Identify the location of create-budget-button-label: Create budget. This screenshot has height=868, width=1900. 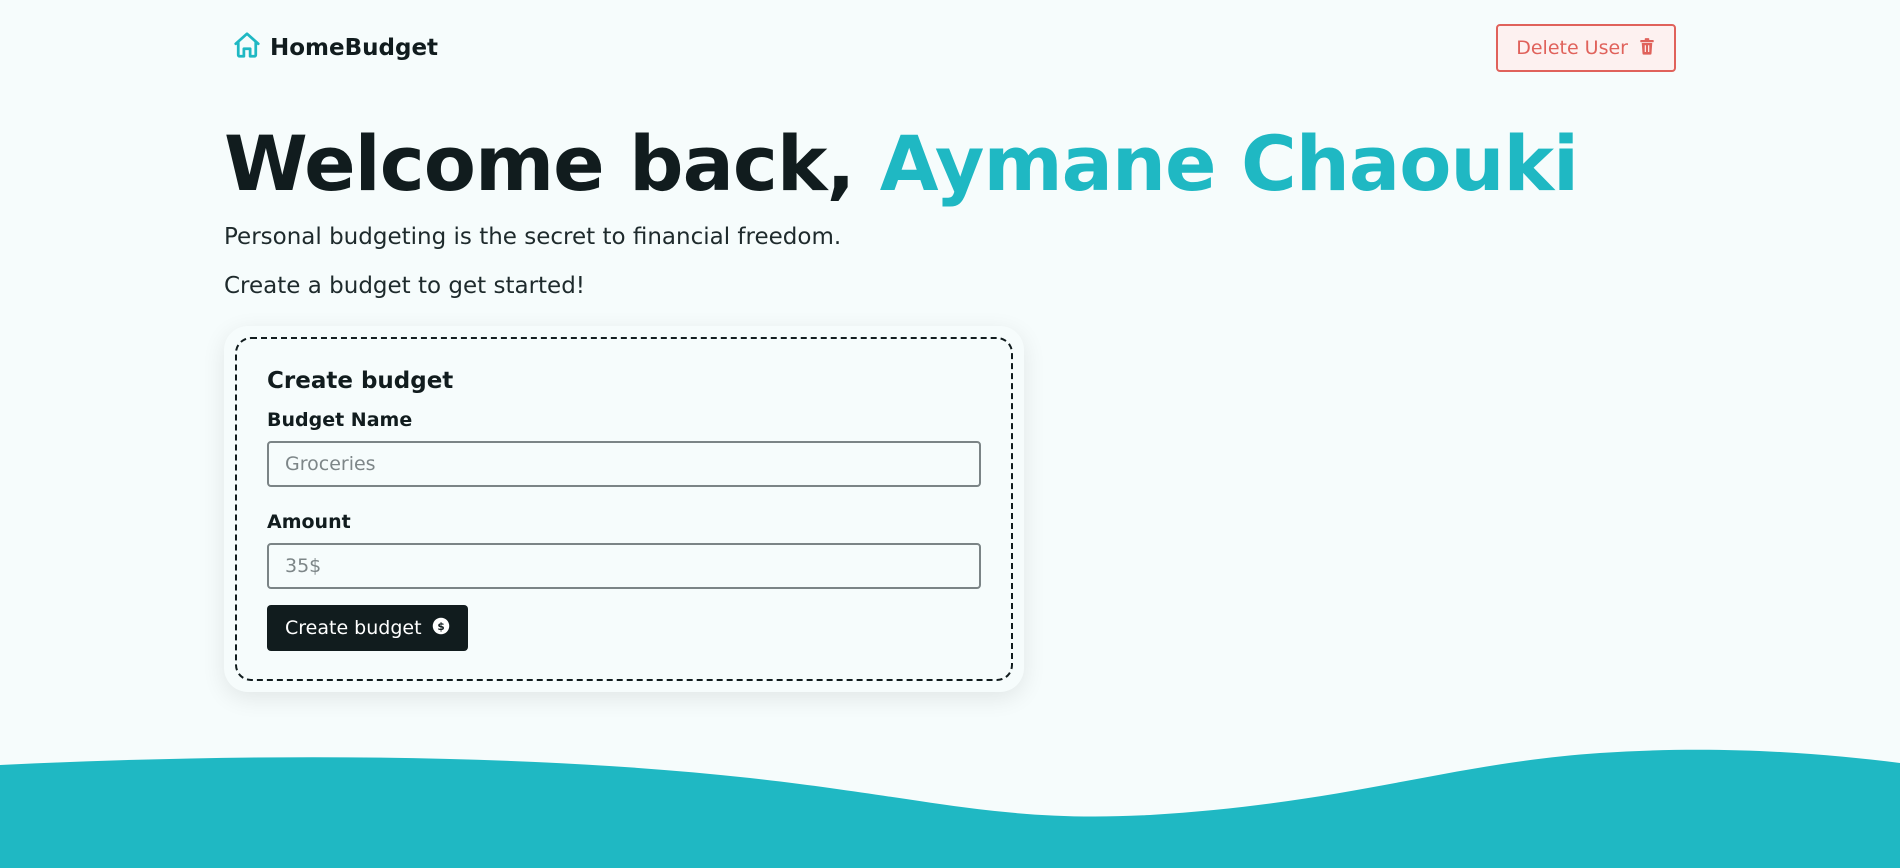
(353, 628).